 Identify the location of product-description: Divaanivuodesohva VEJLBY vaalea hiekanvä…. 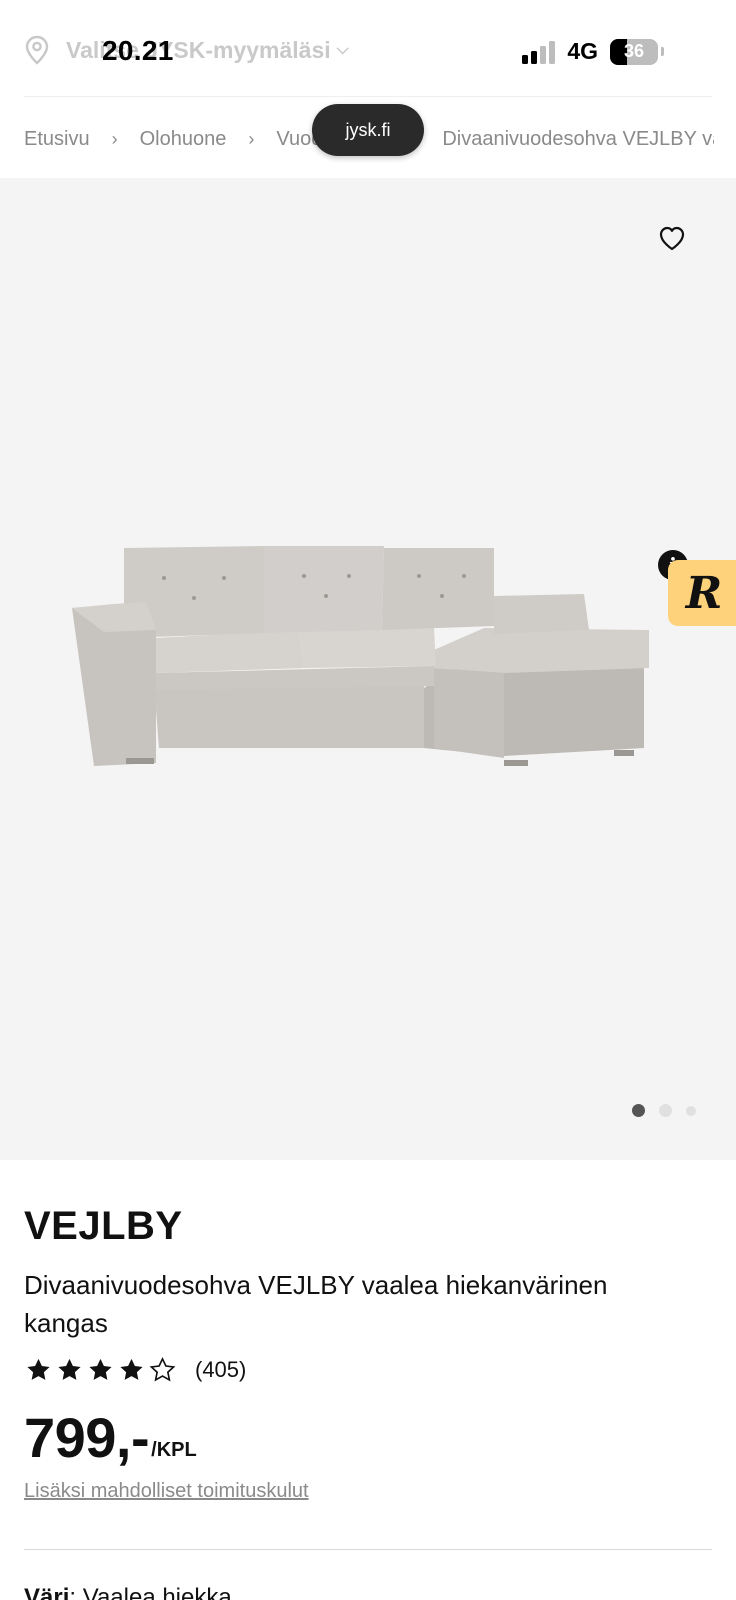
(316, 1304).